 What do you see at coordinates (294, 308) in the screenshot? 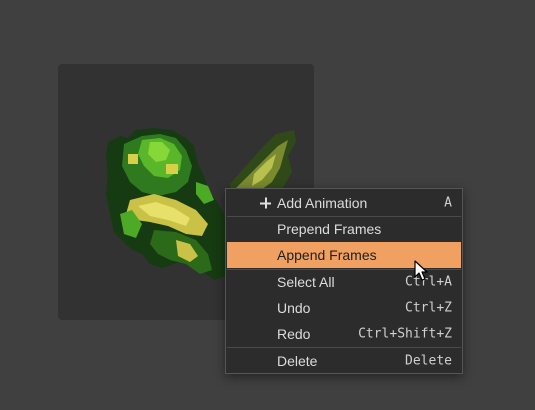
I see `menu-item-label: Undo` at bounding box center [294, 308].